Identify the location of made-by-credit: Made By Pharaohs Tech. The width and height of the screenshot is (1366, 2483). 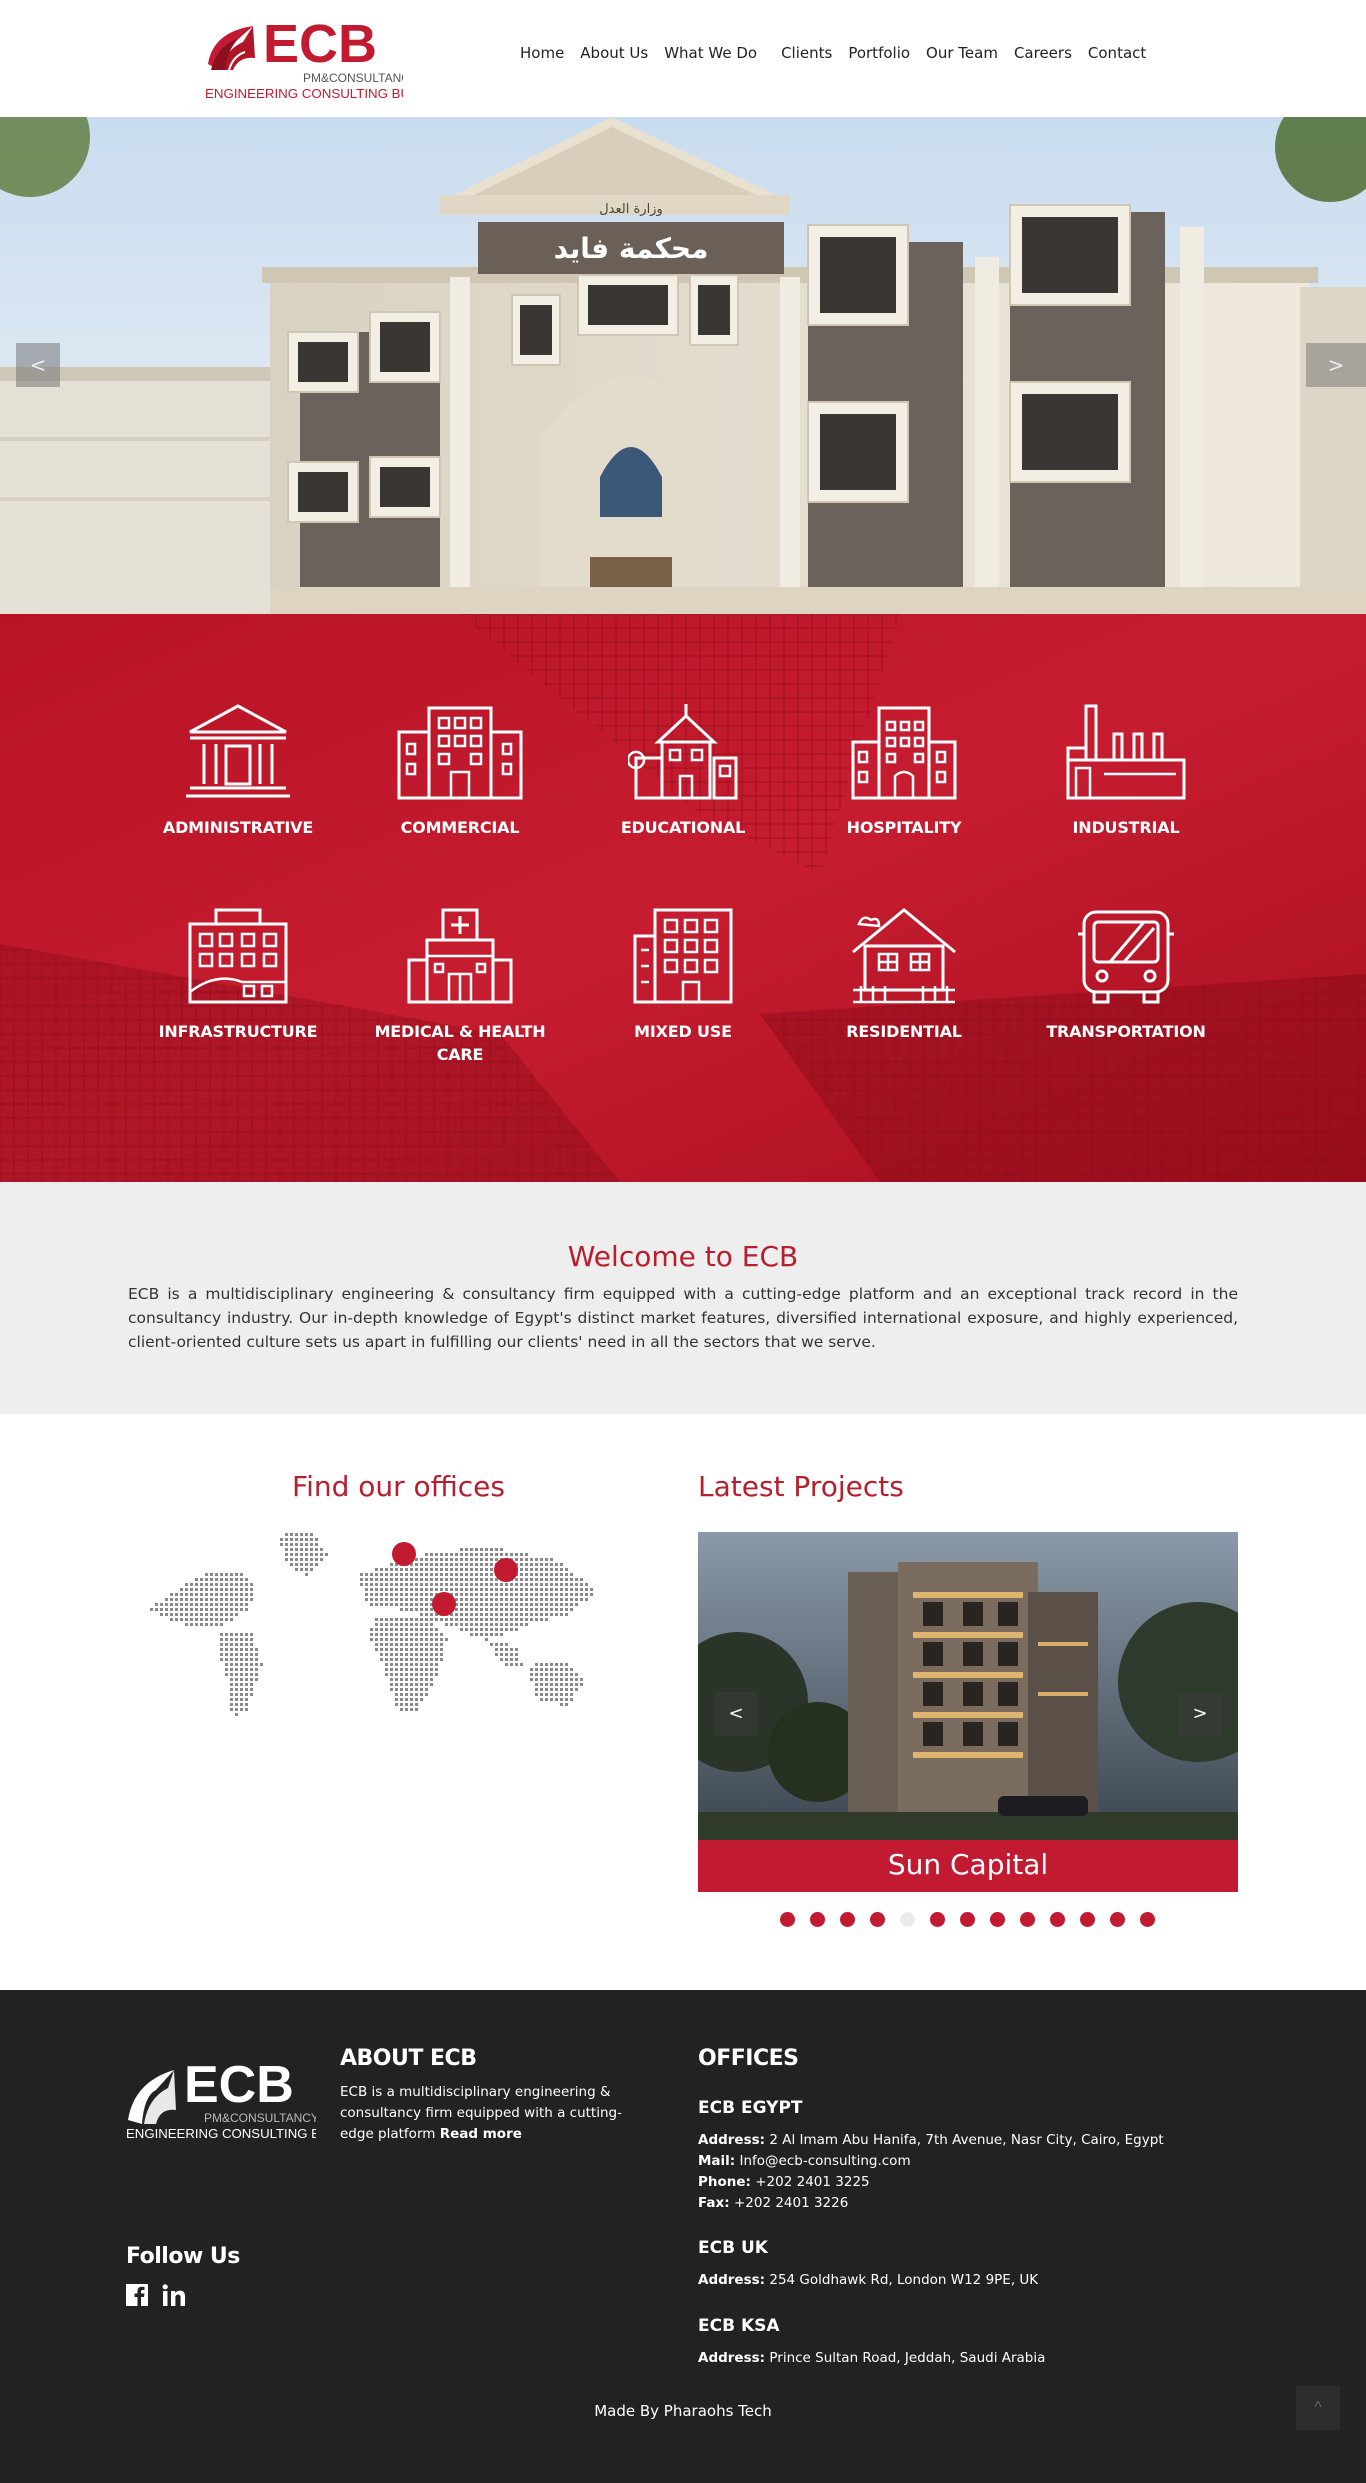
(683, 2411).